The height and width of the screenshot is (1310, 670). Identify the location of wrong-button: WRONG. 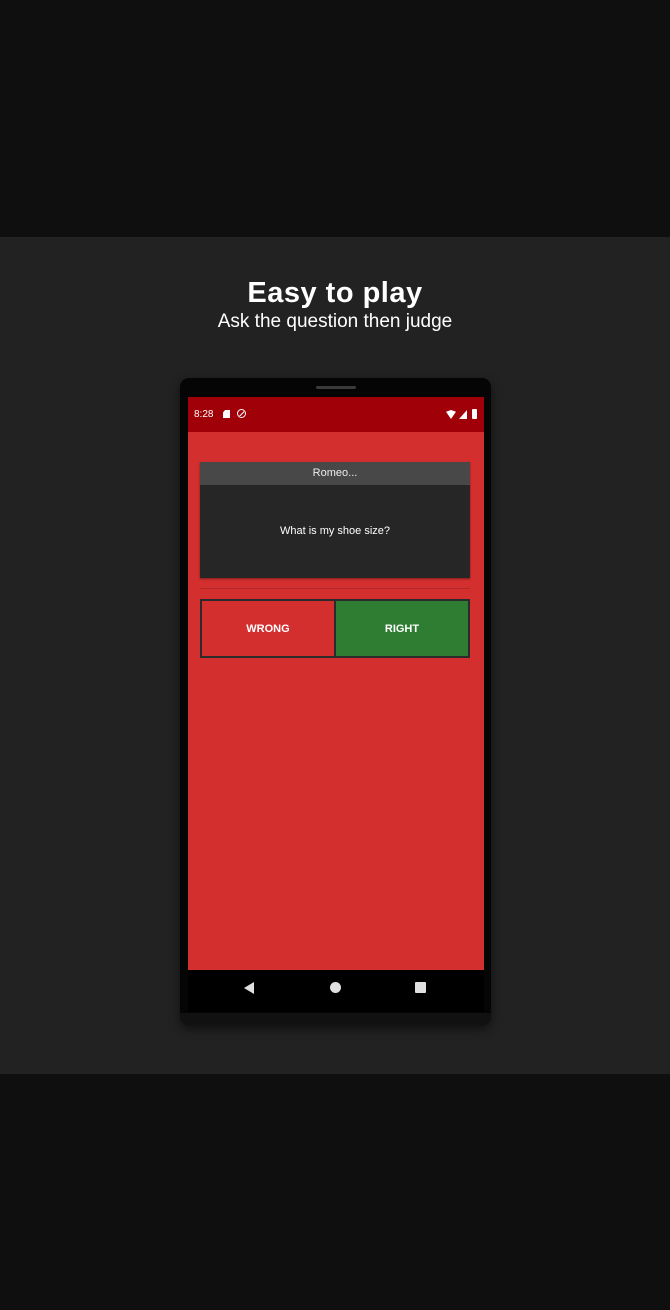
(269, 628).